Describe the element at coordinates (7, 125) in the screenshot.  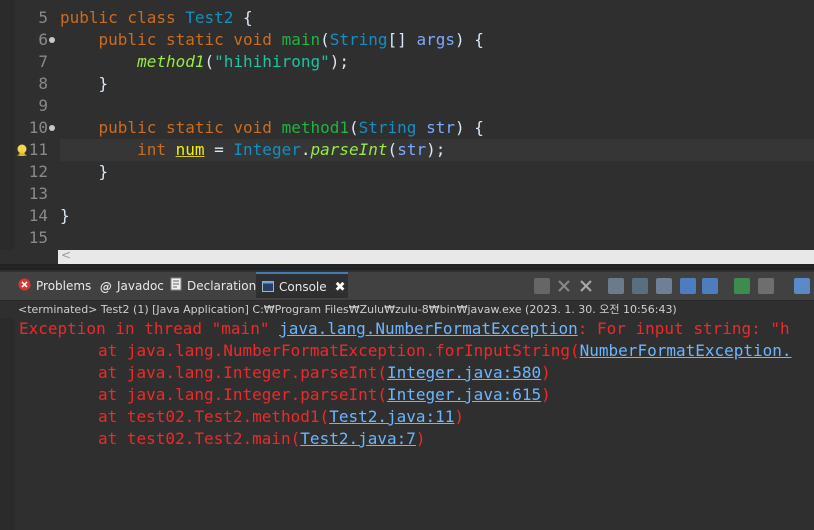
I see `annotation-ruler` at that location.